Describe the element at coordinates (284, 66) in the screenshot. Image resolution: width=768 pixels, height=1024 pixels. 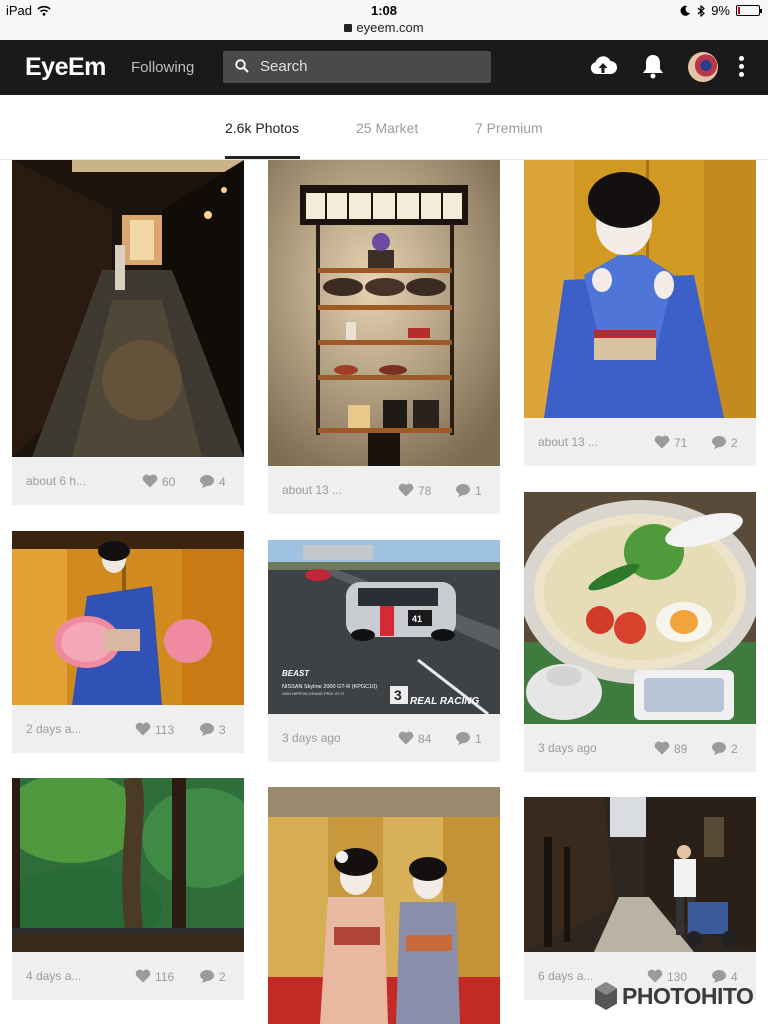
I see `search-placeholder: Search` at that location.